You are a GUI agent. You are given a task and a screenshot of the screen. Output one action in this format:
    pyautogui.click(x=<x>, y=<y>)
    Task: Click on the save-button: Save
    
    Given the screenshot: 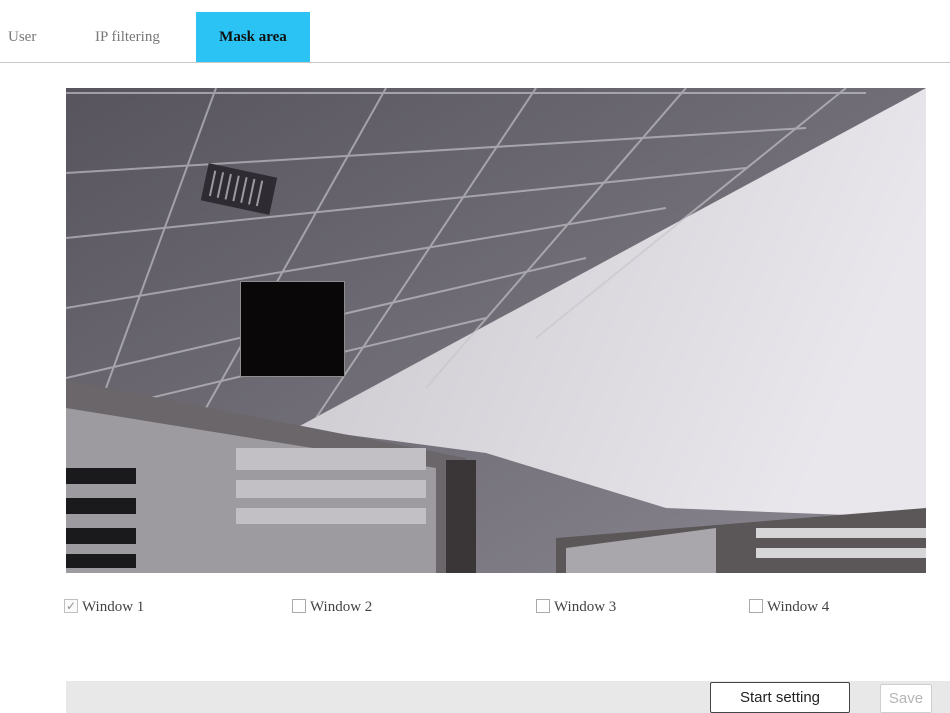 What is the action you would take?
    pyautogui.click(x=906, y=698)
    